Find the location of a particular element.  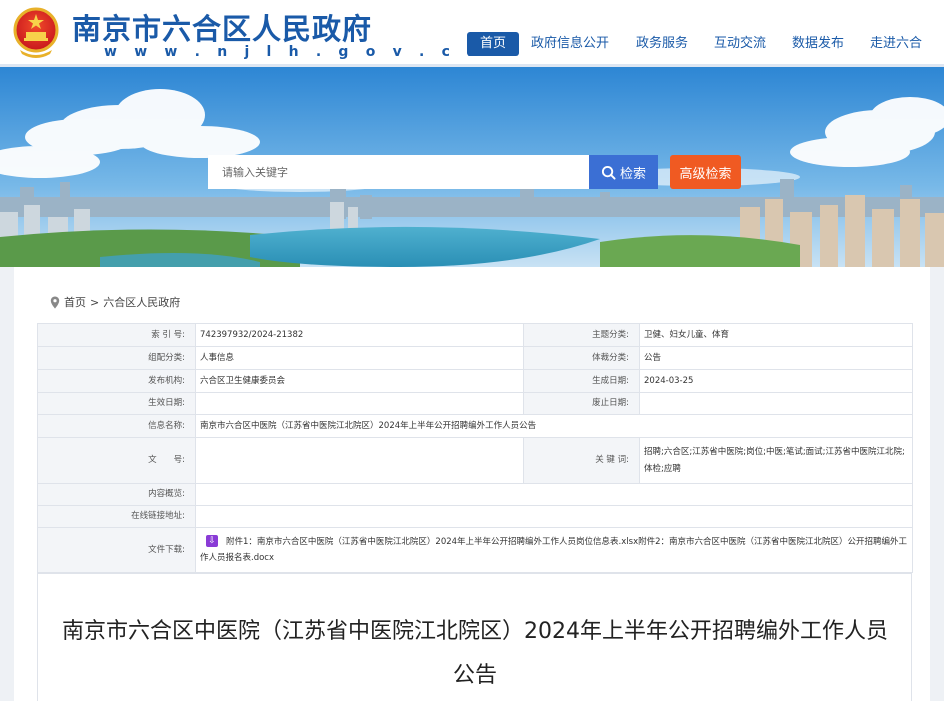

table-row: 在线链接地址: is located at coordinates (475, 516).